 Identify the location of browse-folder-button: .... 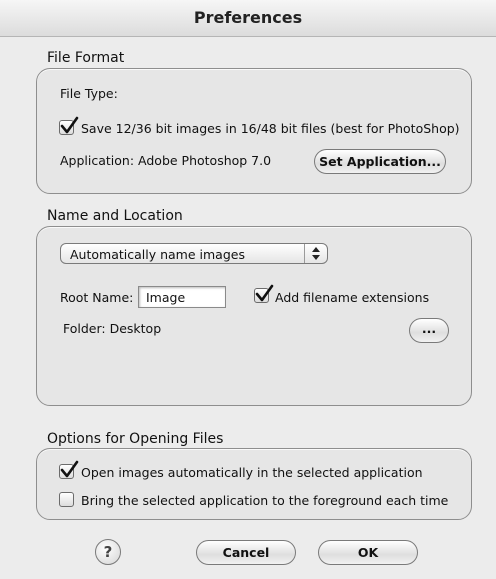
(429, 330).